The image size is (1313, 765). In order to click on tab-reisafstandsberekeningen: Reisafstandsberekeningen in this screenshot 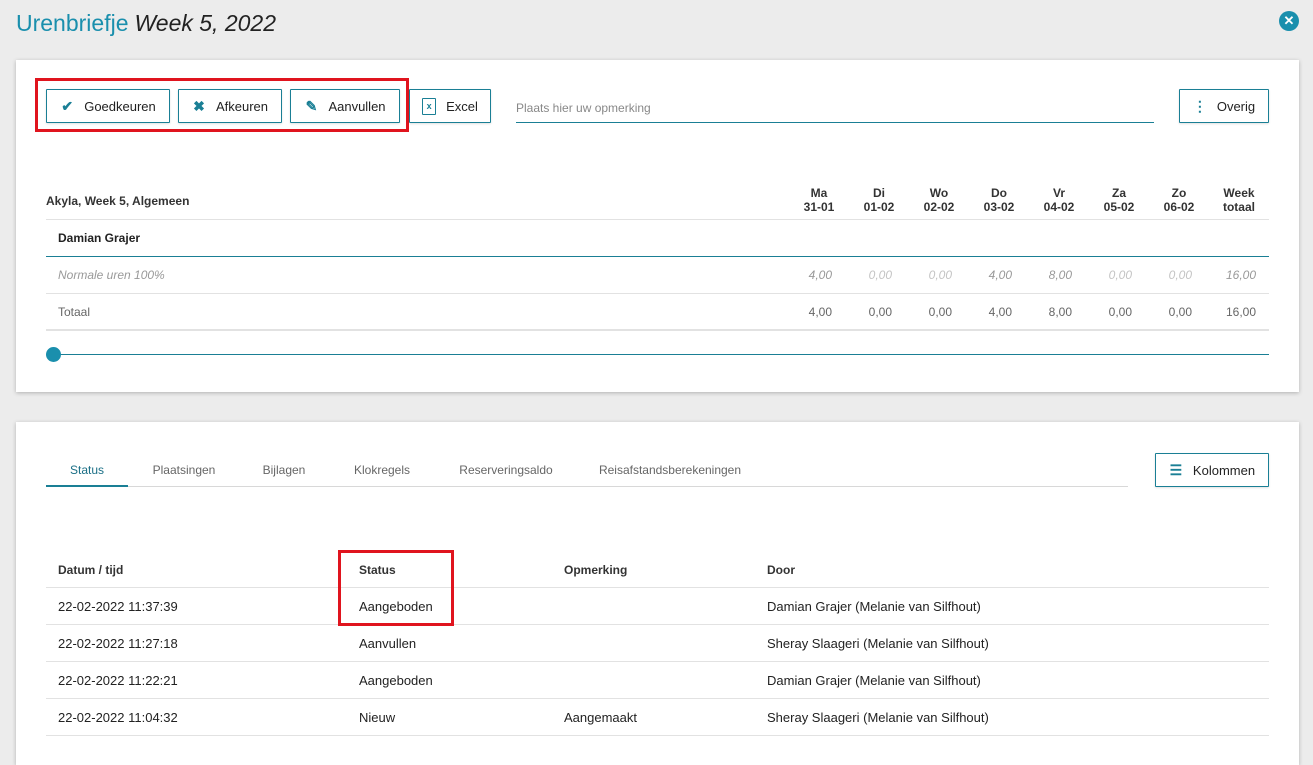, I will do `click(670, 470)`.